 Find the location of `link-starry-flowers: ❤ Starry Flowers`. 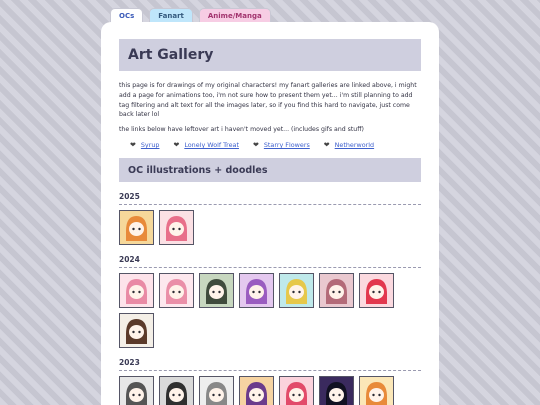

link-starry-flowers: ❤ Starry Flowers is located at coordinates (281, 145).